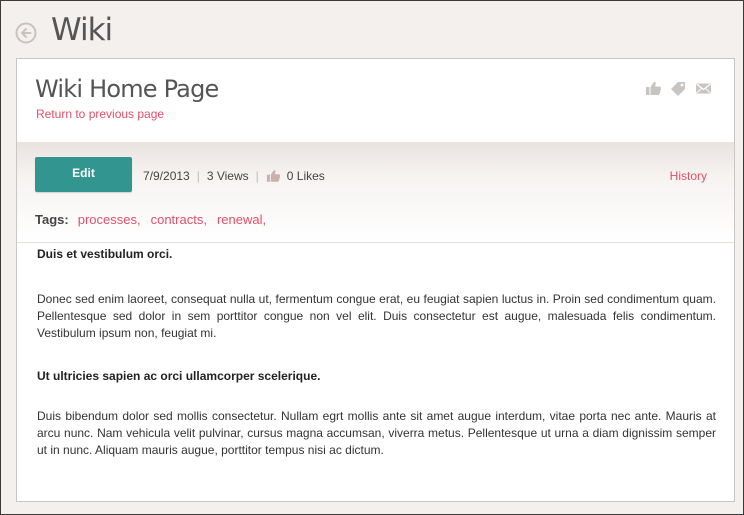 The image size is (744, 515). What do you see at coordinates (305, 176) in the screenshot?
I see `page-likes: 0 Likes` at bounding box center [305, 176].